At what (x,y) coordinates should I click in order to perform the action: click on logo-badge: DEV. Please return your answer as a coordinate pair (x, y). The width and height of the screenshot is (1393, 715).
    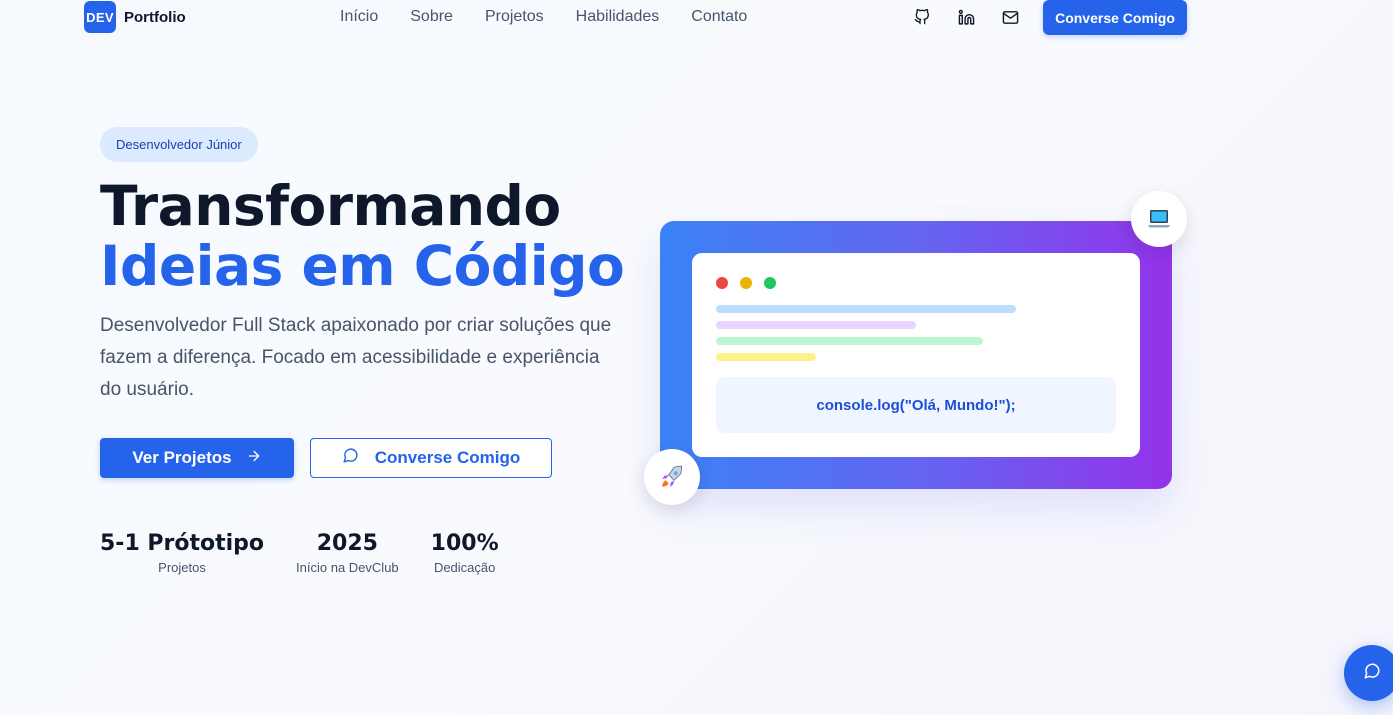
    Looking at the image, I should click on (100, 17).